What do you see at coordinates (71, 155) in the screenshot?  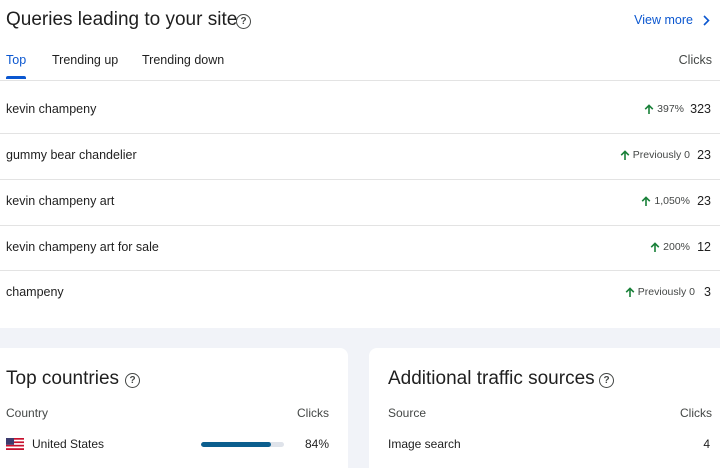 I see `query-text: gummy bear chandelier` at bounding box center [71, 155].